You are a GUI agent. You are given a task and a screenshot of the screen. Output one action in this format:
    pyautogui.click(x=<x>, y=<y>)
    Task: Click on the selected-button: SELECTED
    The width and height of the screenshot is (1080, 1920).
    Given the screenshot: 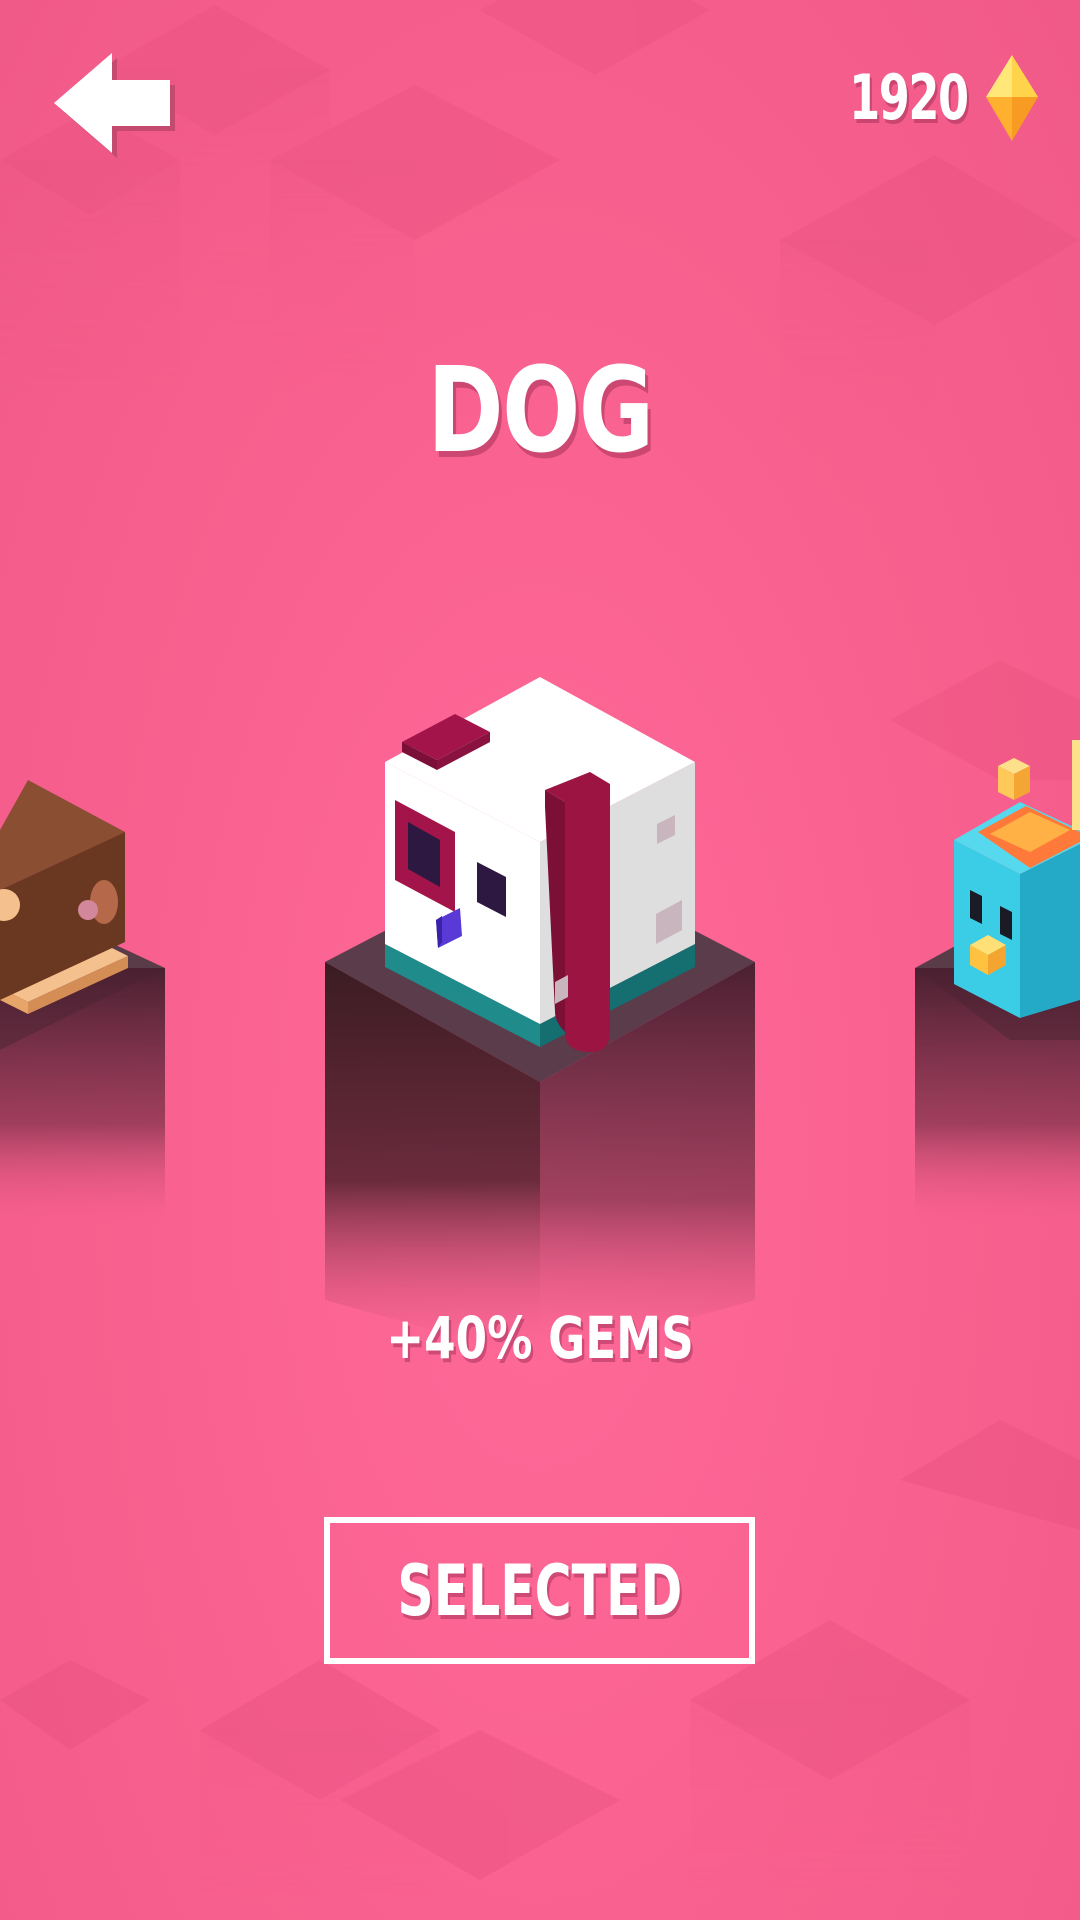 What is the action you would take?
    pyautogui.click(x=539, y=1590)
    